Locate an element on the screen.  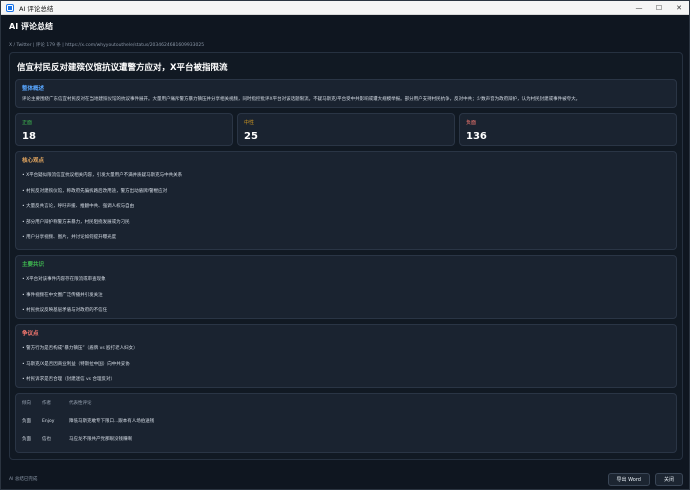
table-row: 负面 Enjoy 障低马斯克敢专下限口...跟本有人场伯送钱 is located at coordinates (346, 421).